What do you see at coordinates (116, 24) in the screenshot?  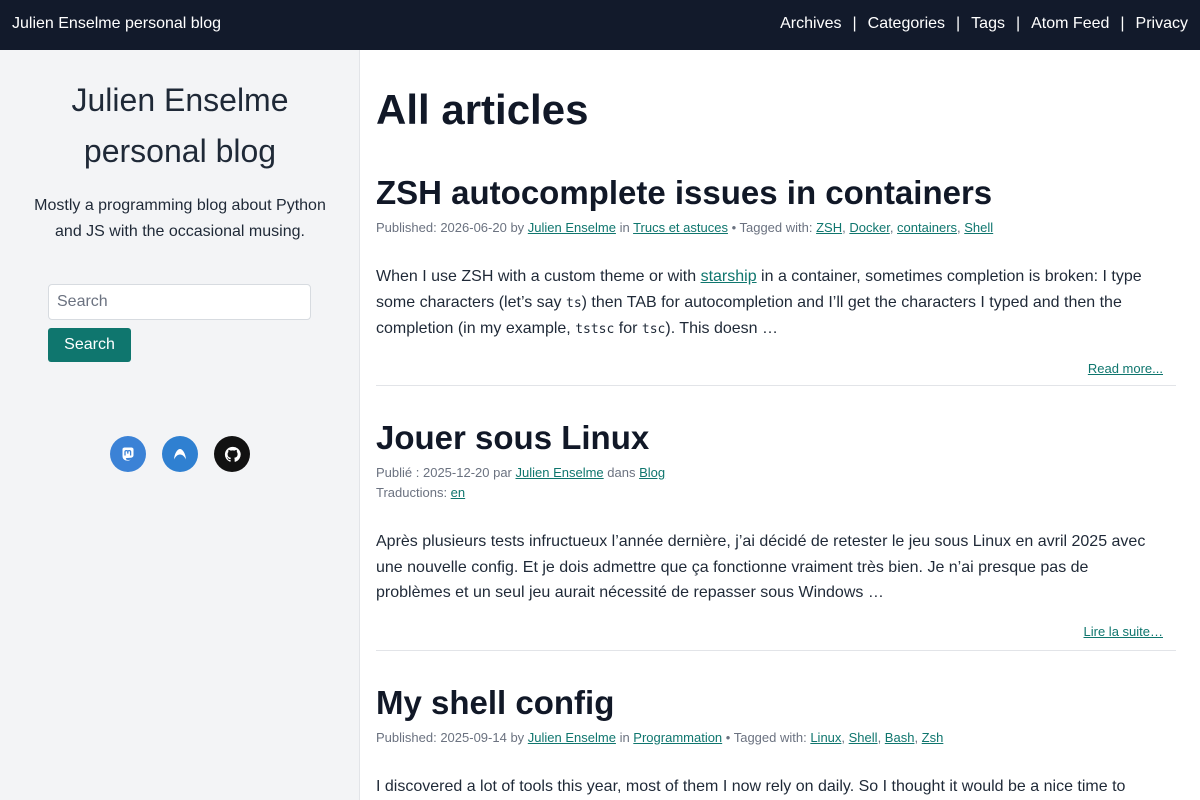 I see `site-title-link: Julien Enselme personal blog` at bounding box center [116, 24].